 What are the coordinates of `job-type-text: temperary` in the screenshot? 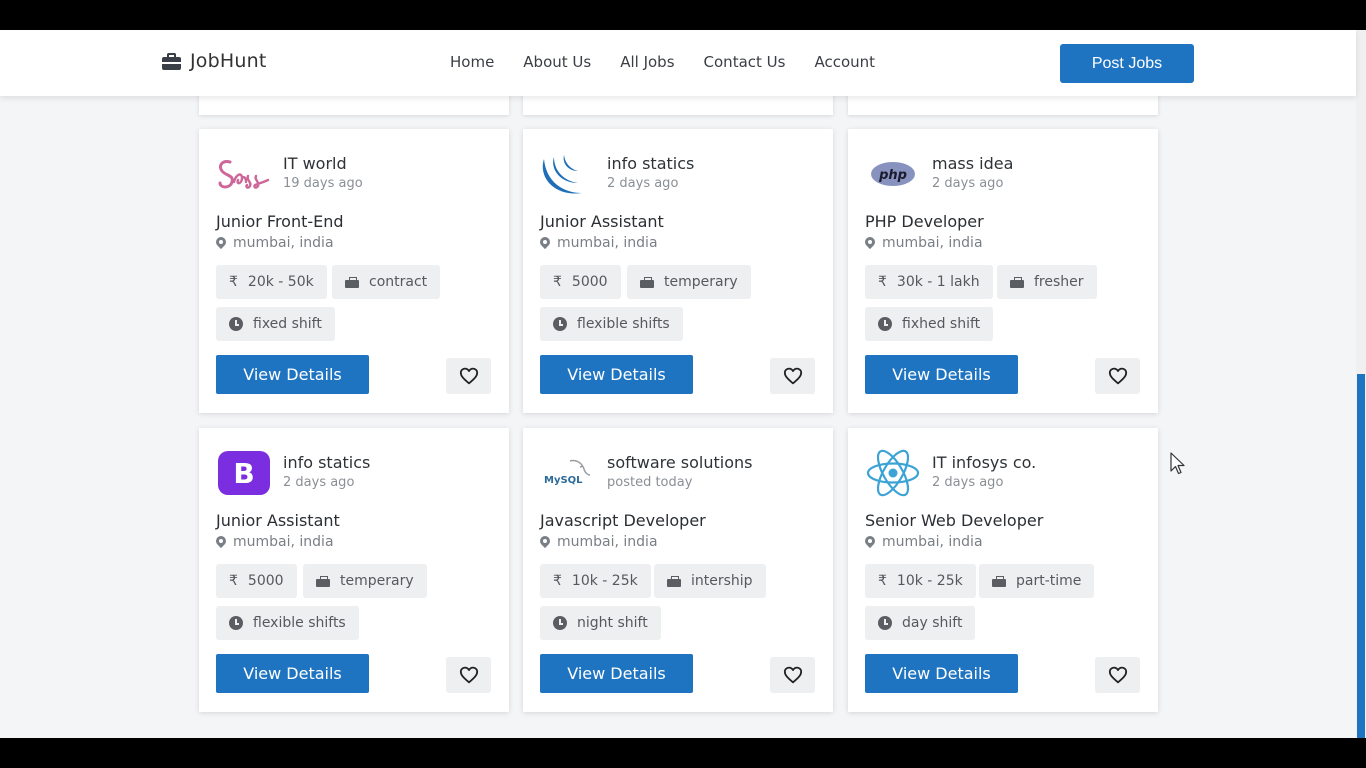 It's located at (701, 282).